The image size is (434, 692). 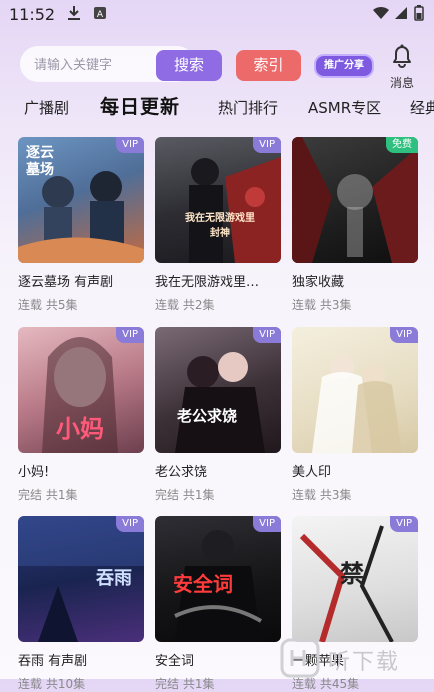 I want to click on list-item: 免费 独家收藏 连载 共3集, so click(x=355, y=225).